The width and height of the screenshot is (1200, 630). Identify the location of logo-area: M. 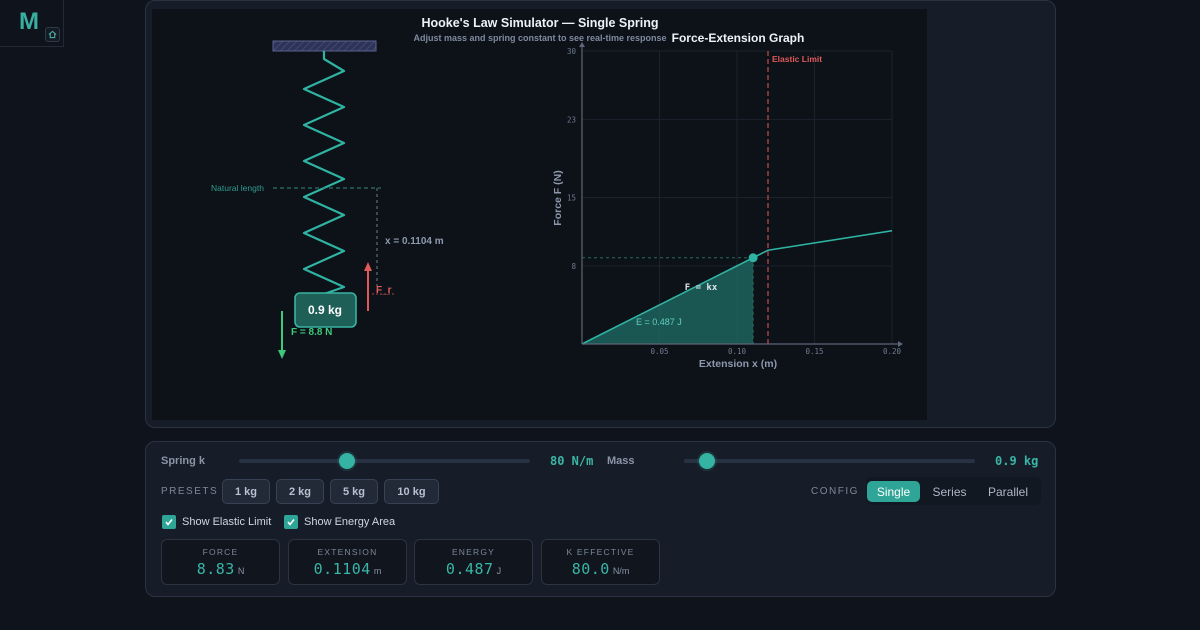
(32, 23).